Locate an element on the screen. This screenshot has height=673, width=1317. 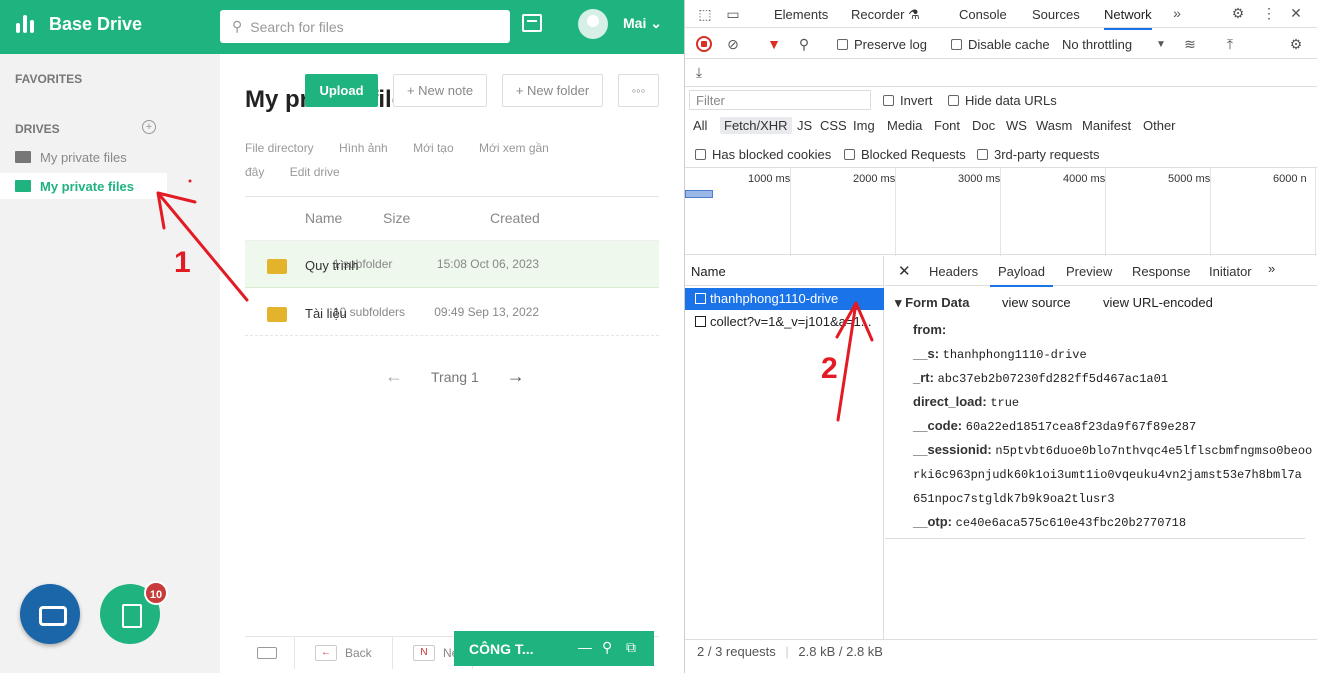
top-bar: Base Drive ⚲ Search for files Mai ⌄ is located at coordinates (342, 27).